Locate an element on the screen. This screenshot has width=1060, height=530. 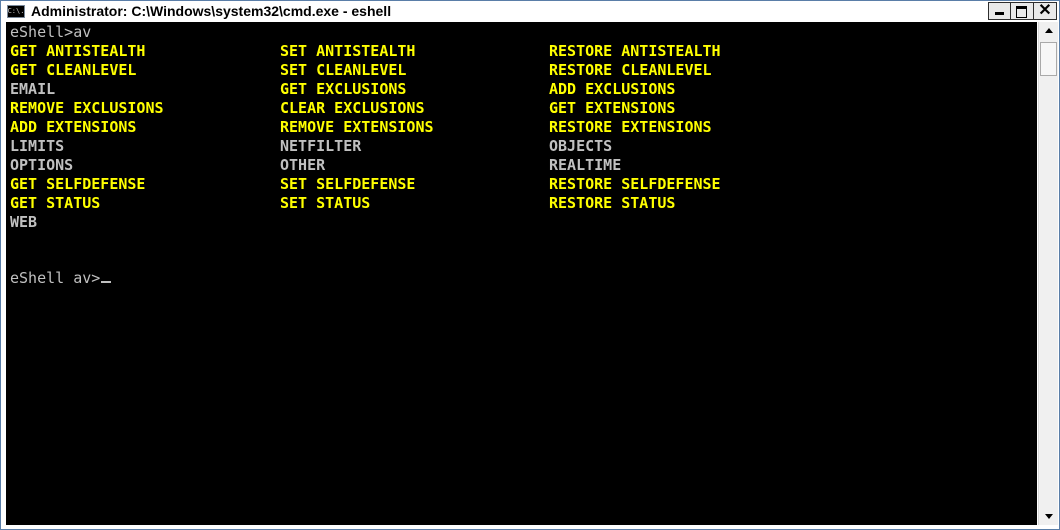
window-controls: ✕ is located at coordinates (1022, 11).